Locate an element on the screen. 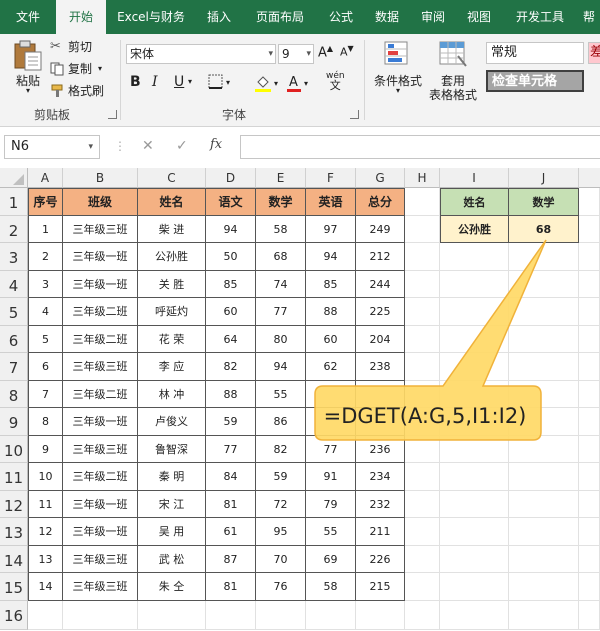  callout-formula-text: =DGET(A:G,5,I1:I2) is located at coordinates (425, 416).